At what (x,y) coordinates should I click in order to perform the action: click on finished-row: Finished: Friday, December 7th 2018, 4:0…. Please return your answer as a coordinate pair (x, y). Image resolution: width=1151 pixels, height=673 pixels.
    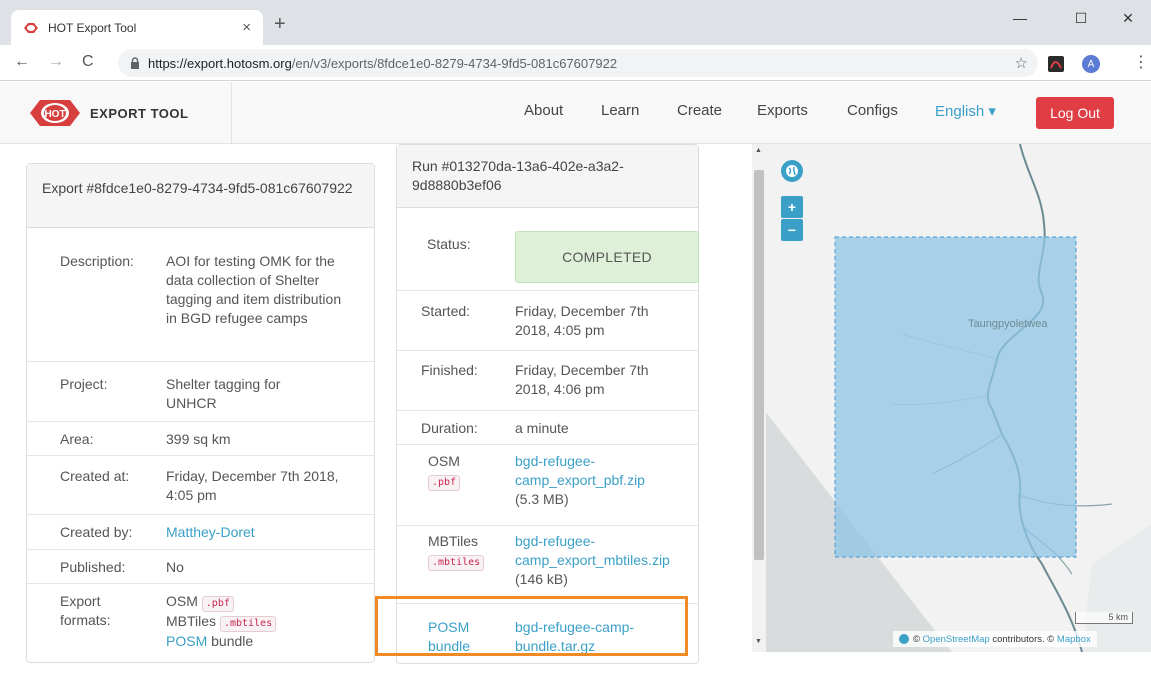
    Looking at the image, I should click on (547, 380).